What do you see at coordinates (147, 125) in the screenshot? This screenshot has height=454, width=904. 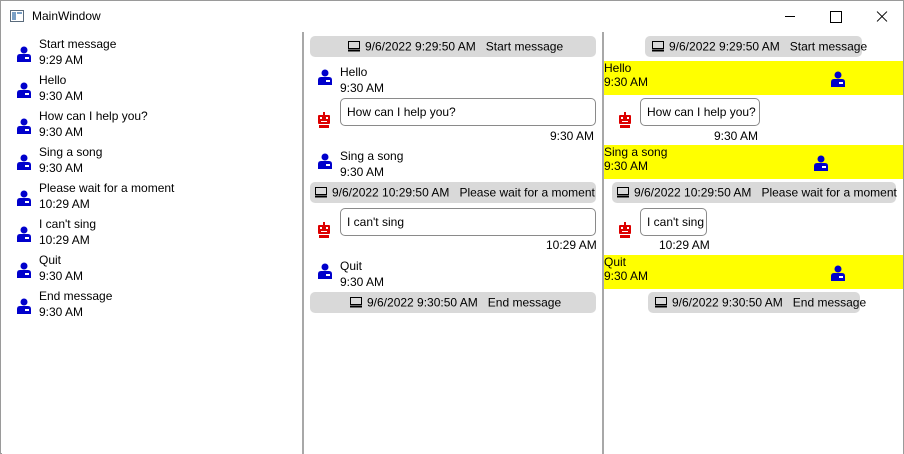 I see `list-item: How can I help you? 9:30 AM` at bounding box center [147, 125].